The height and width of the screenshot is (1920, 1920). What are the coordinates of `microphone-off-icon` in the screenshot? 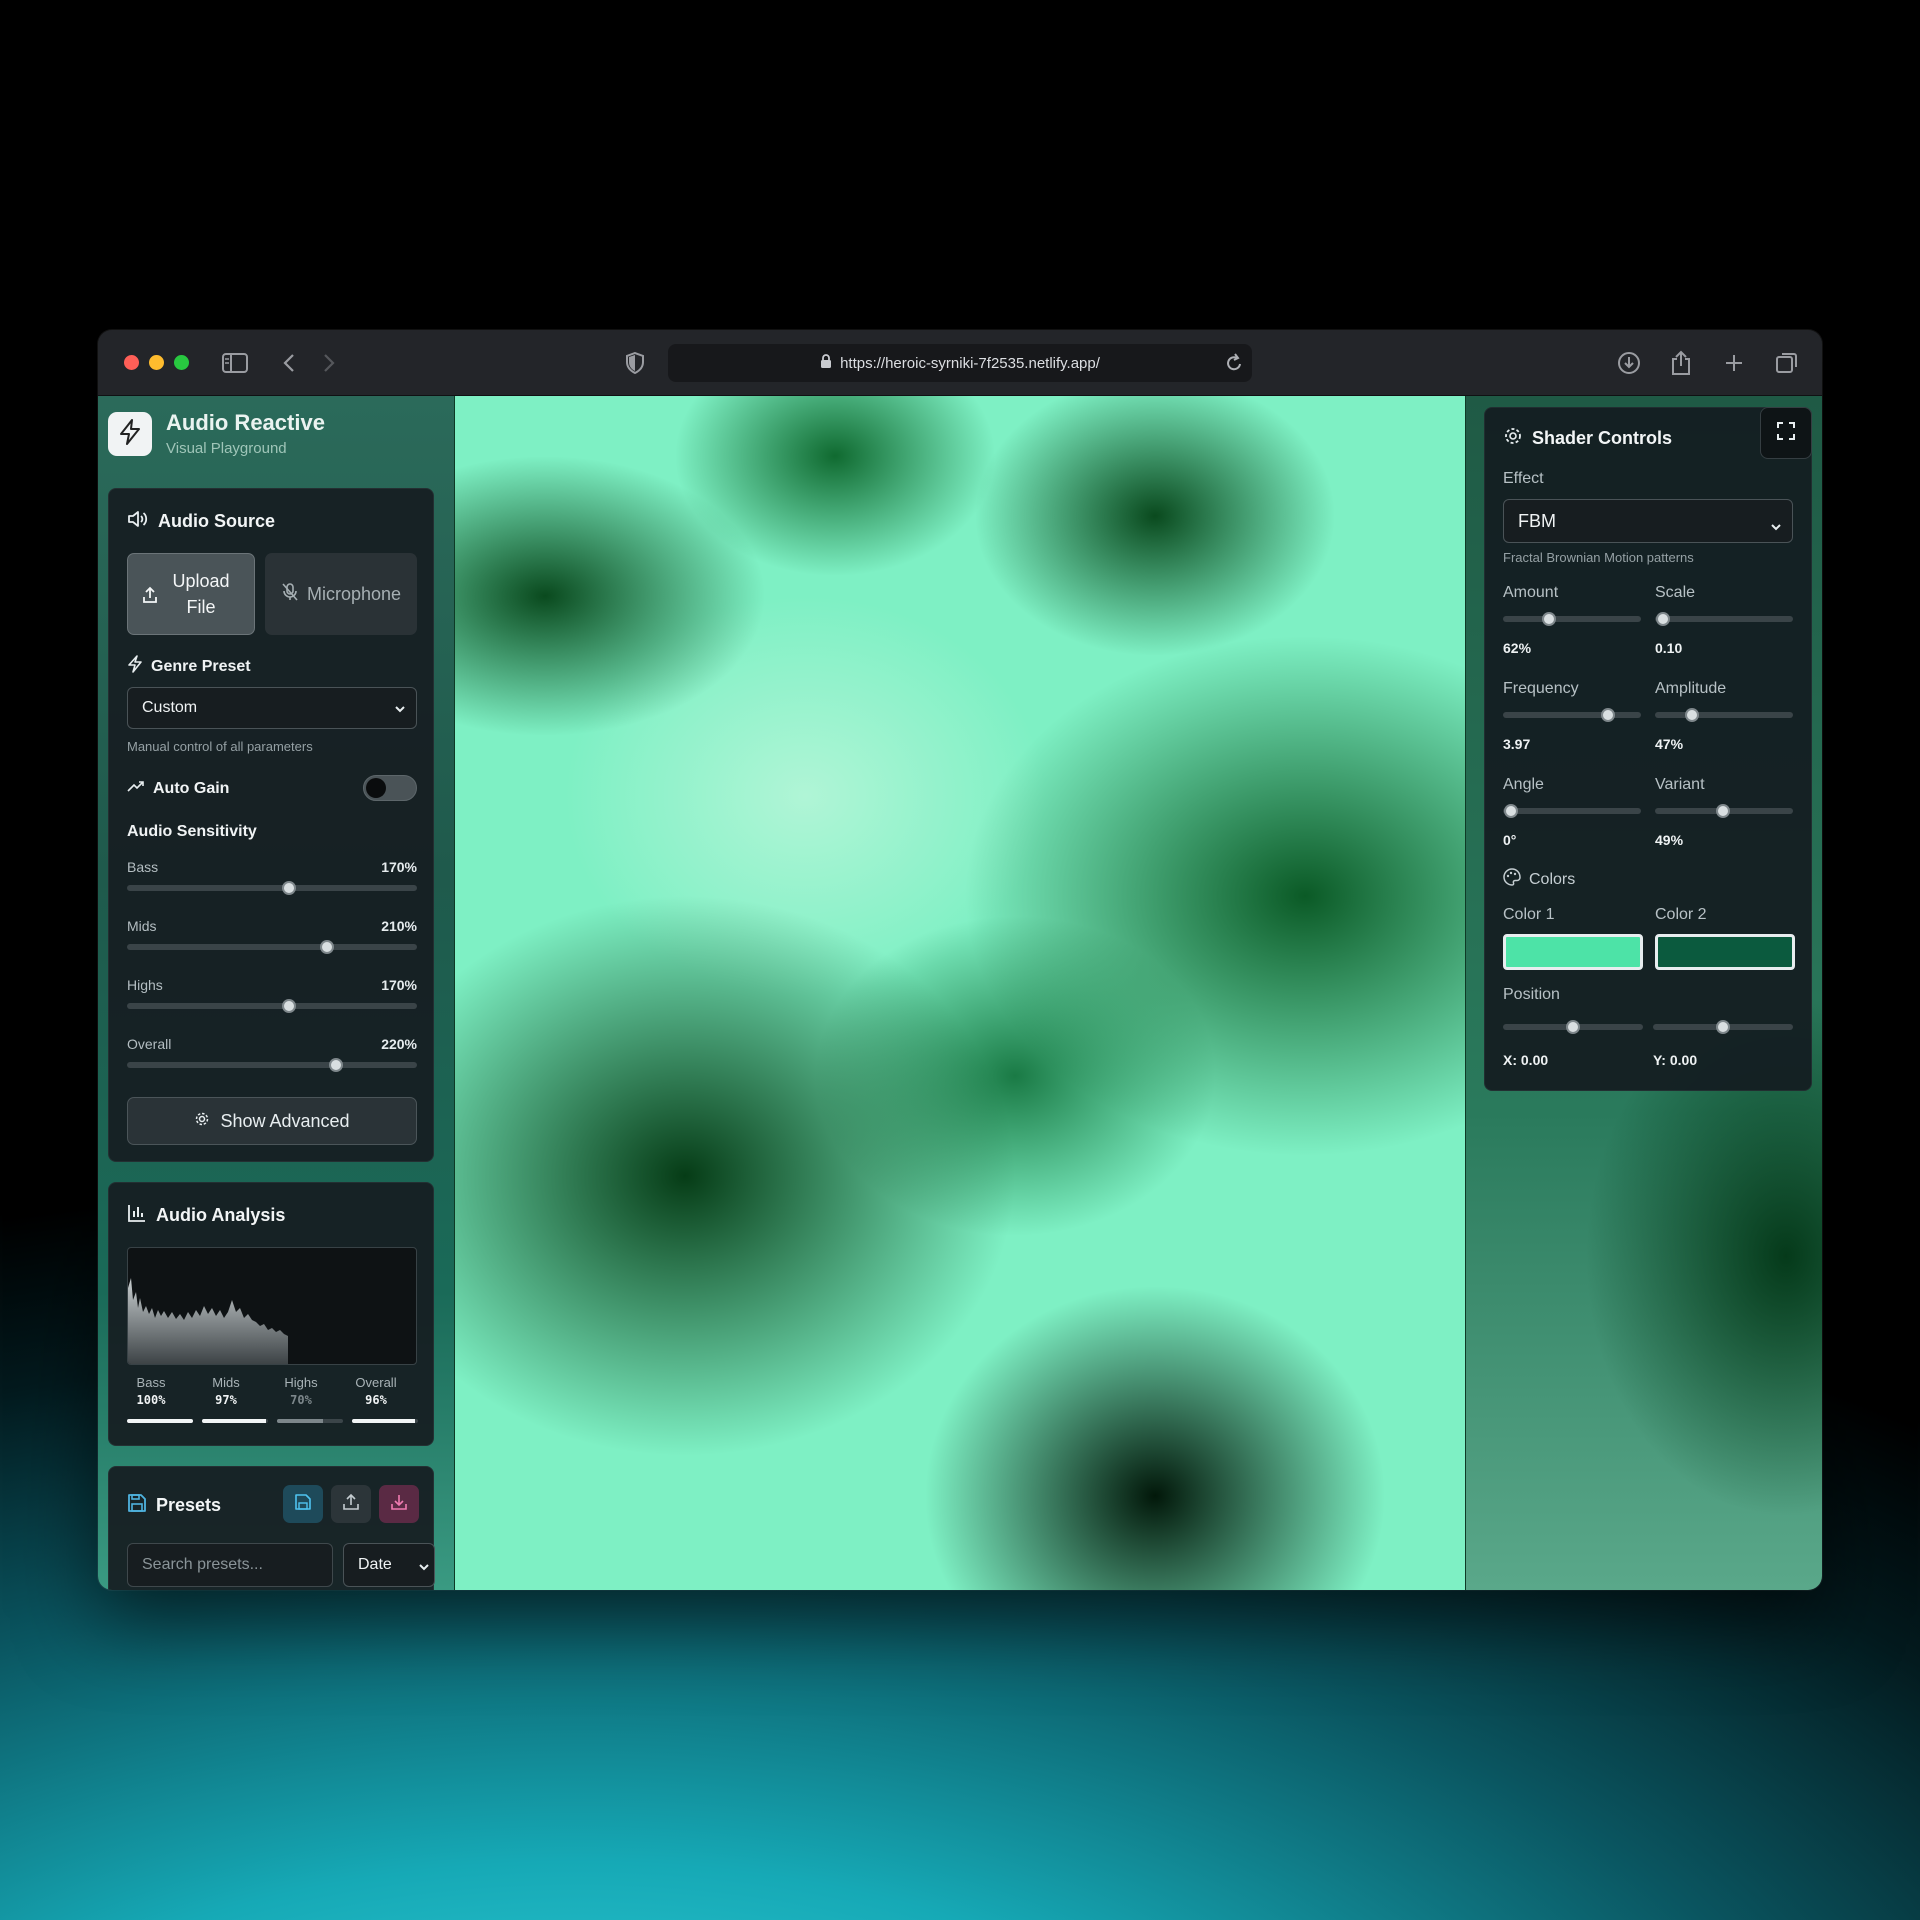 It's located at (294, 594).